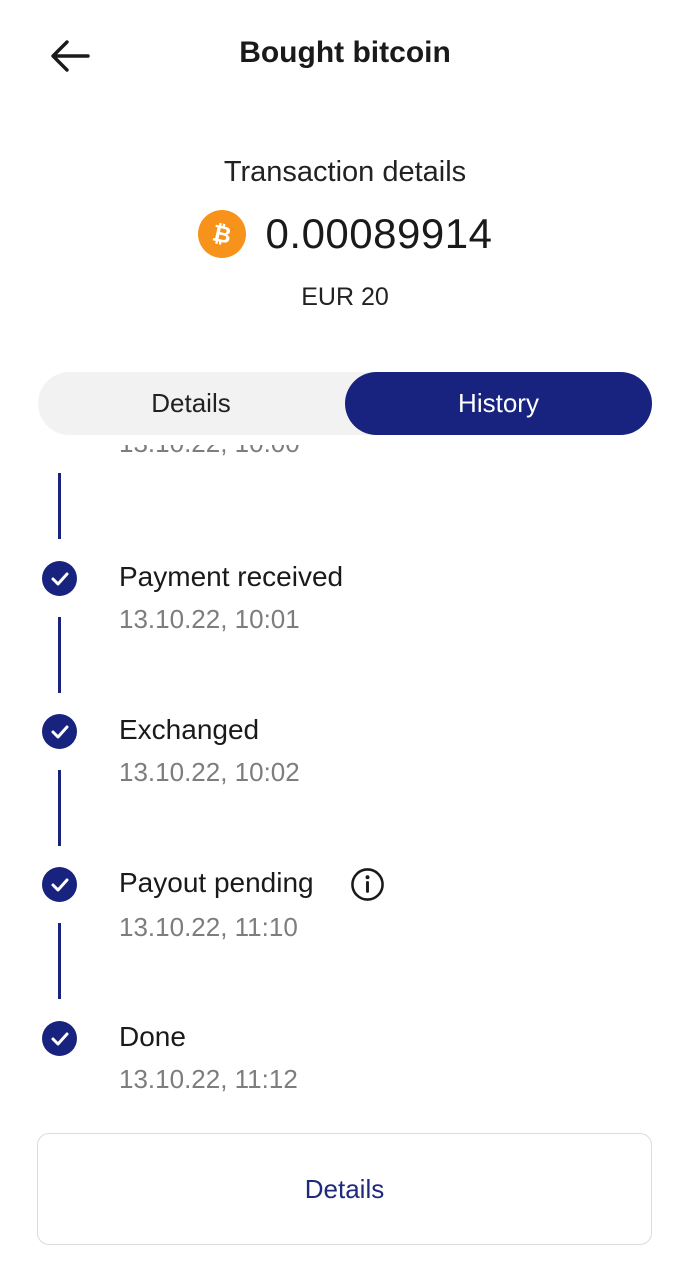 The image size is (690, 1280). What do you see at coordinates (498, 403) in the screenshot?
I see `tab-history: History` at bounding box center [498, 403].